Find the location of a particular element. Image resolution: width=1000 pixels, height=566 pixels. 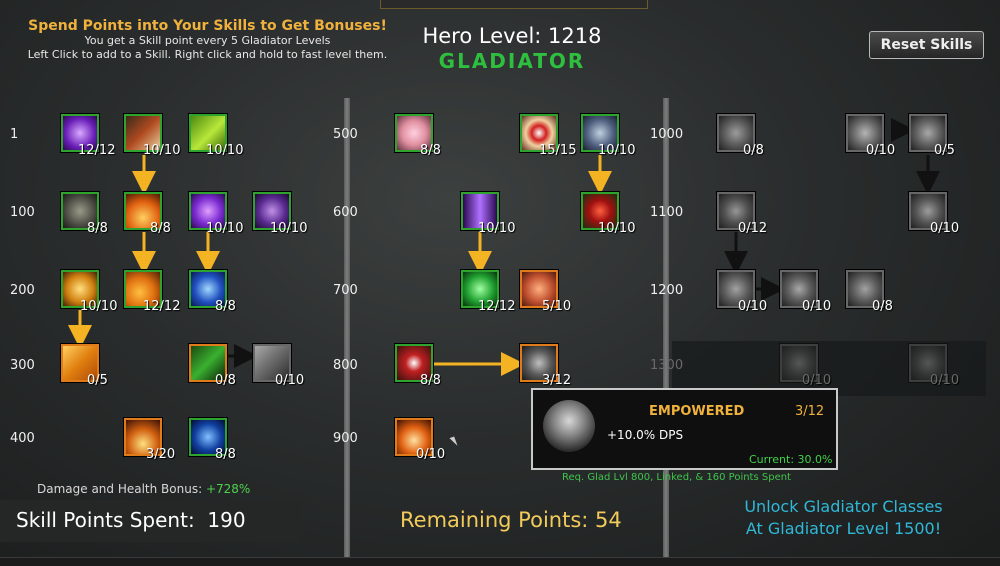

tooltip-bonus: +10.0% DPS is located at coordinates (645, 435).